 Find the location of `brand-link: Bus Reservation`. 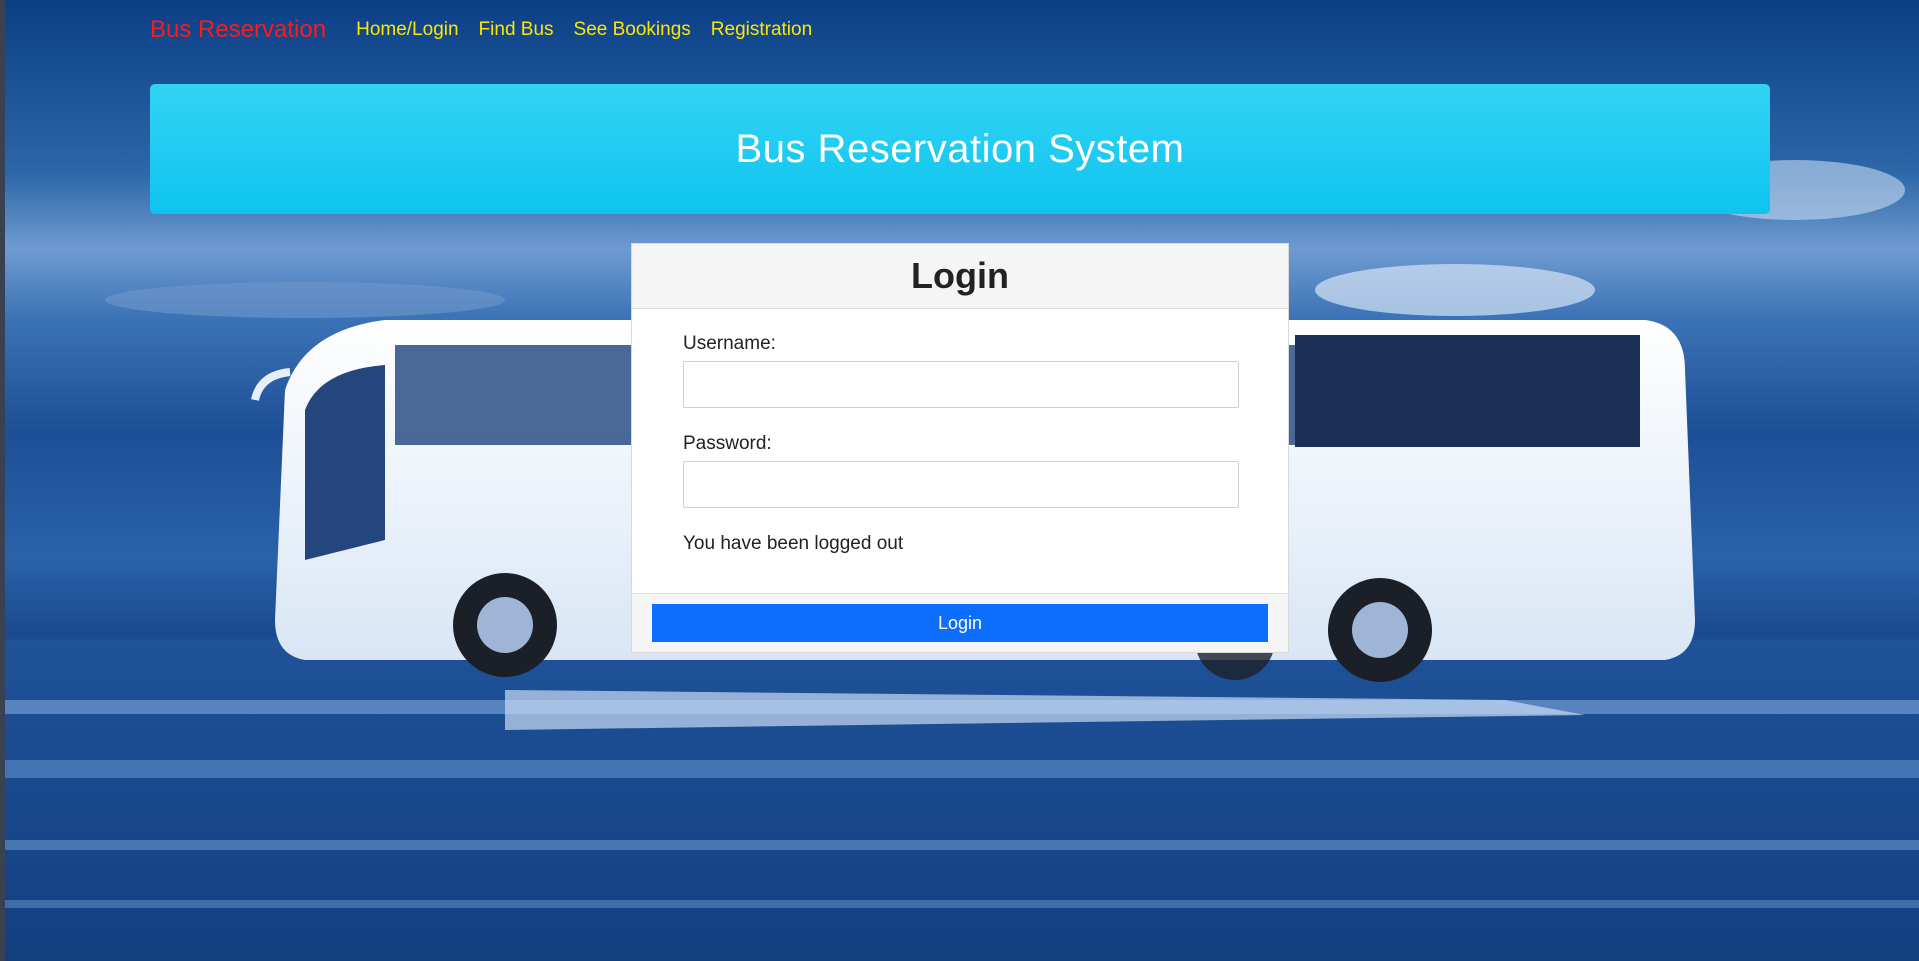

brand-link: Bus Reservation is located at coordinates (238, 30).